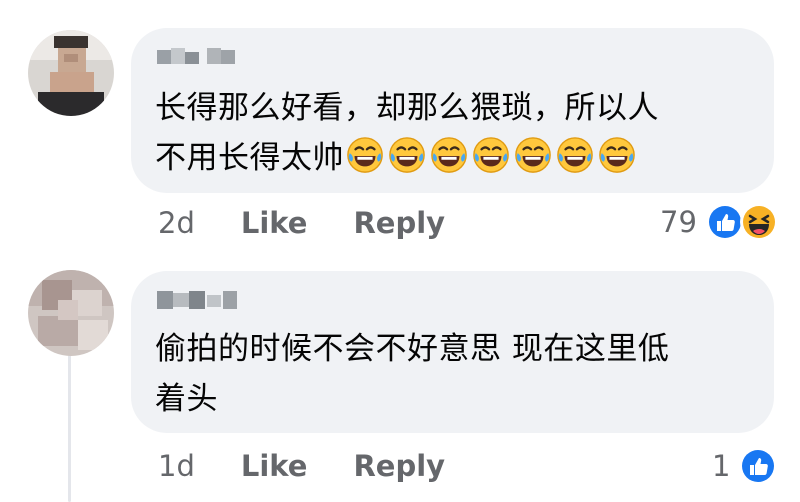 This screenshot has height=502, width=800. Describe the element at coordinates (758, 466) in the screenshot. I see `like-icon` at that location.